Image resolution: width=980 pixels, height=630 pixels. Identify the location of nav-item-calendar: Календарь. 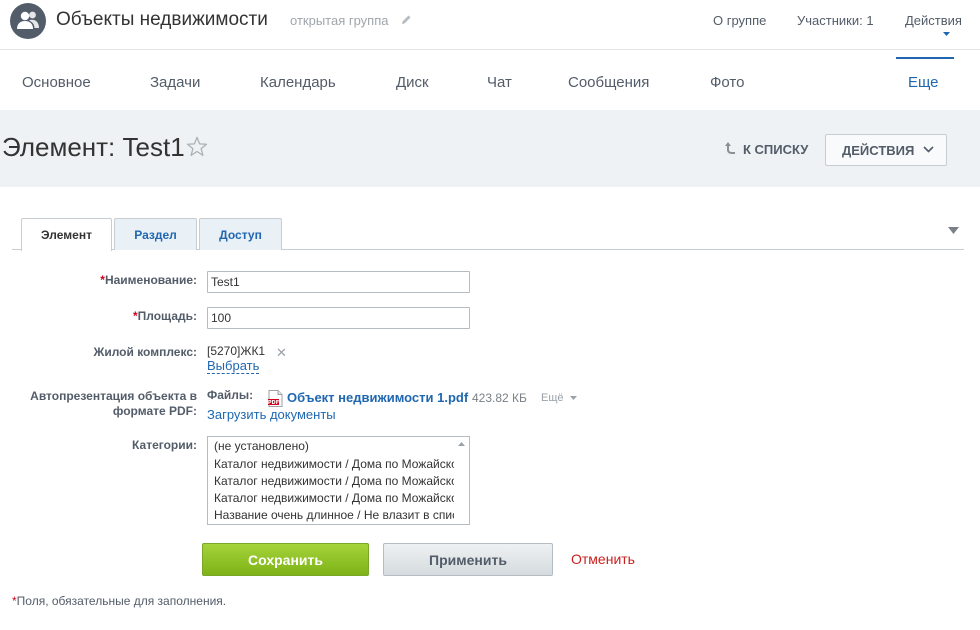
(298, 82).